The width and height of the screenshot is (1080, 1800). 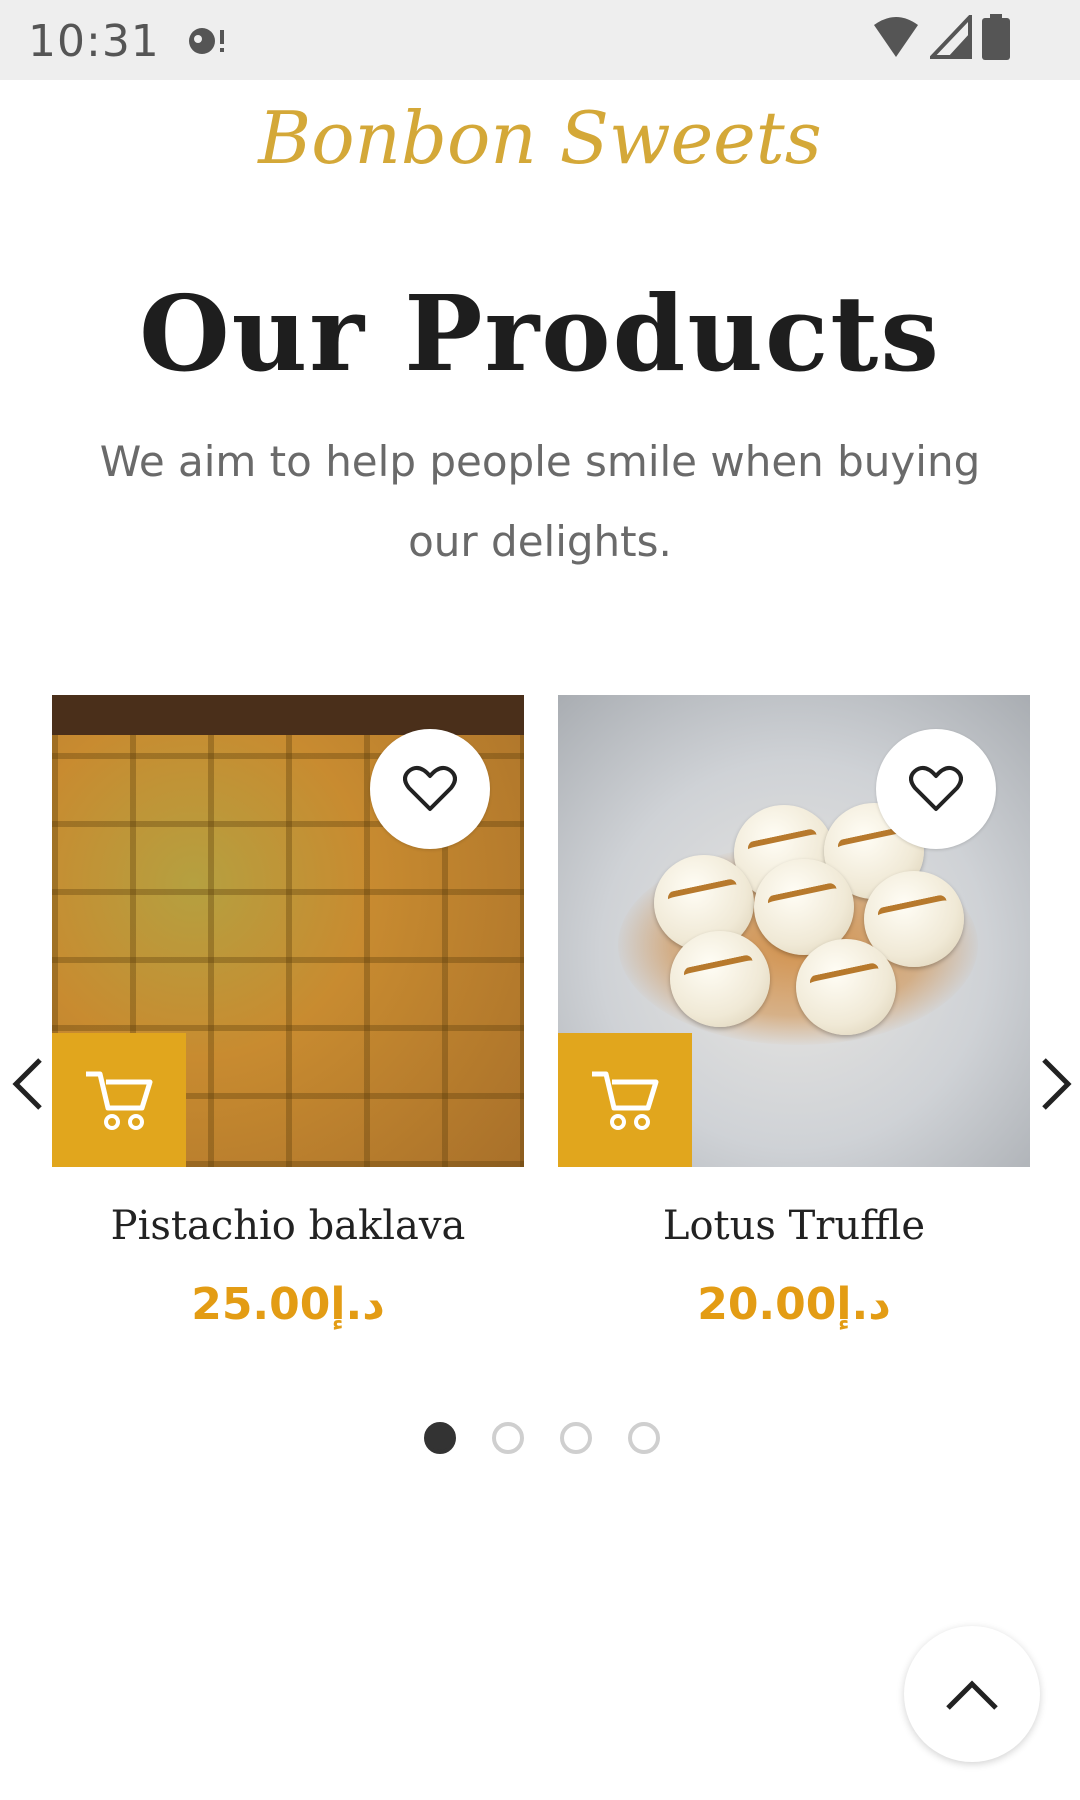 I want to click on product-name: Lotus Truffle, so click(x=794, y=1226).